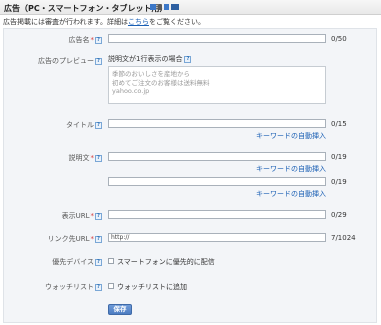  Describe the element at coordinates (343, 238) in the screenshot. I see `link-url-count: 7/1024` at that location.